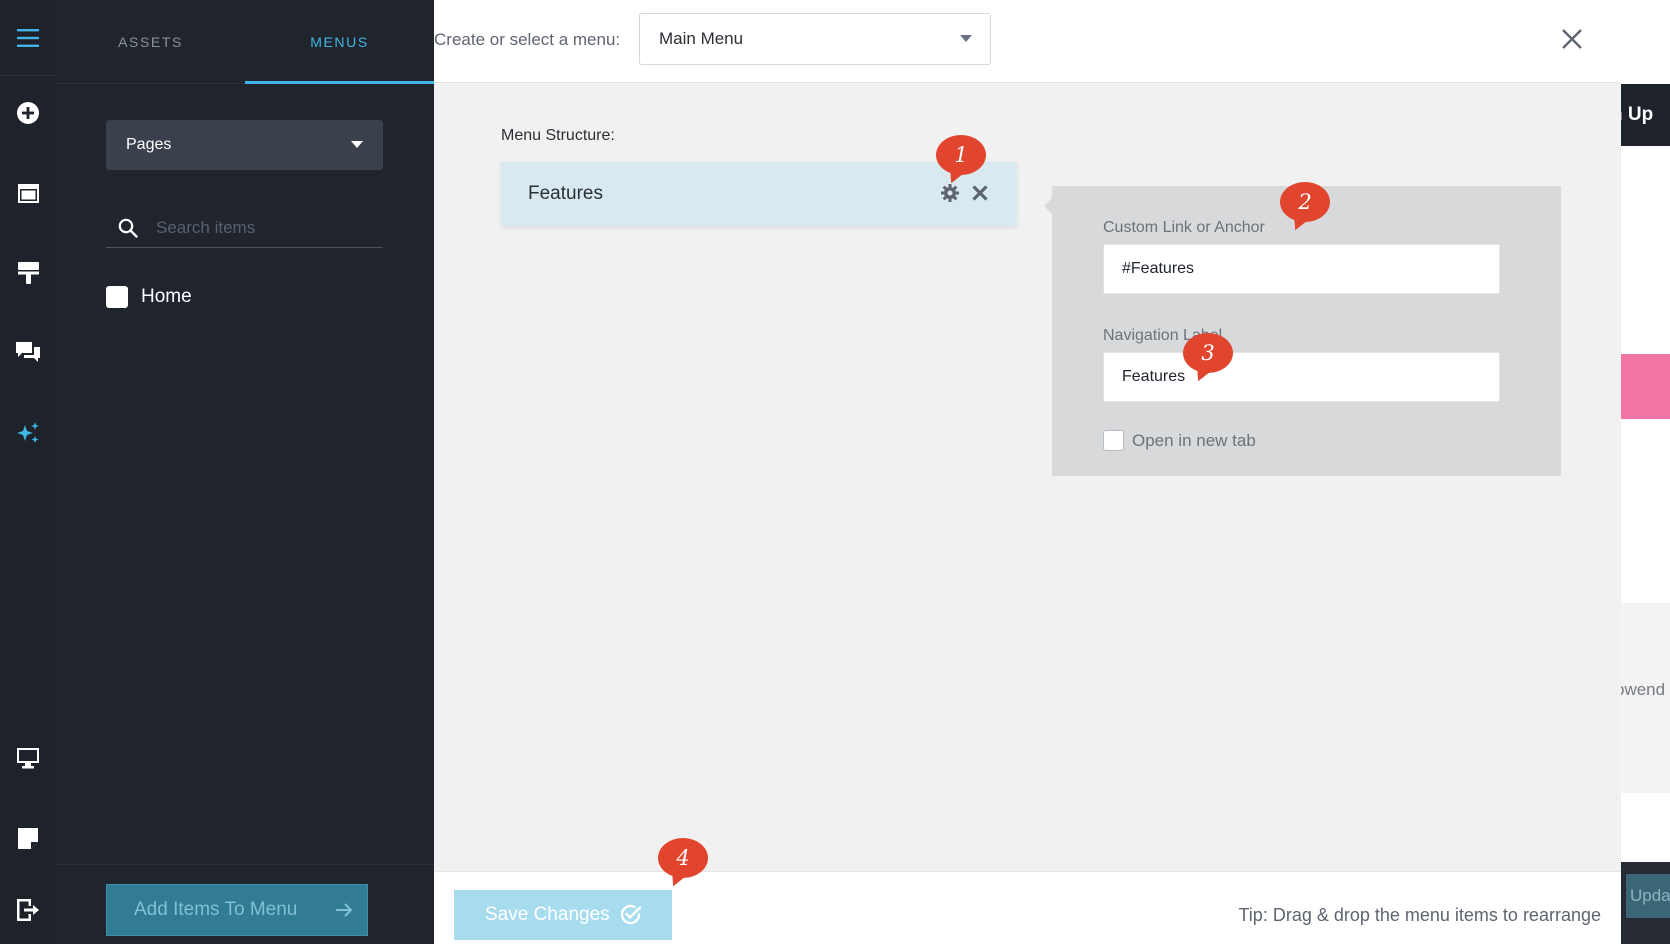 This screenshot has height=944, width=1670. I want to click on list-item-label: Home, so click(166, 296).